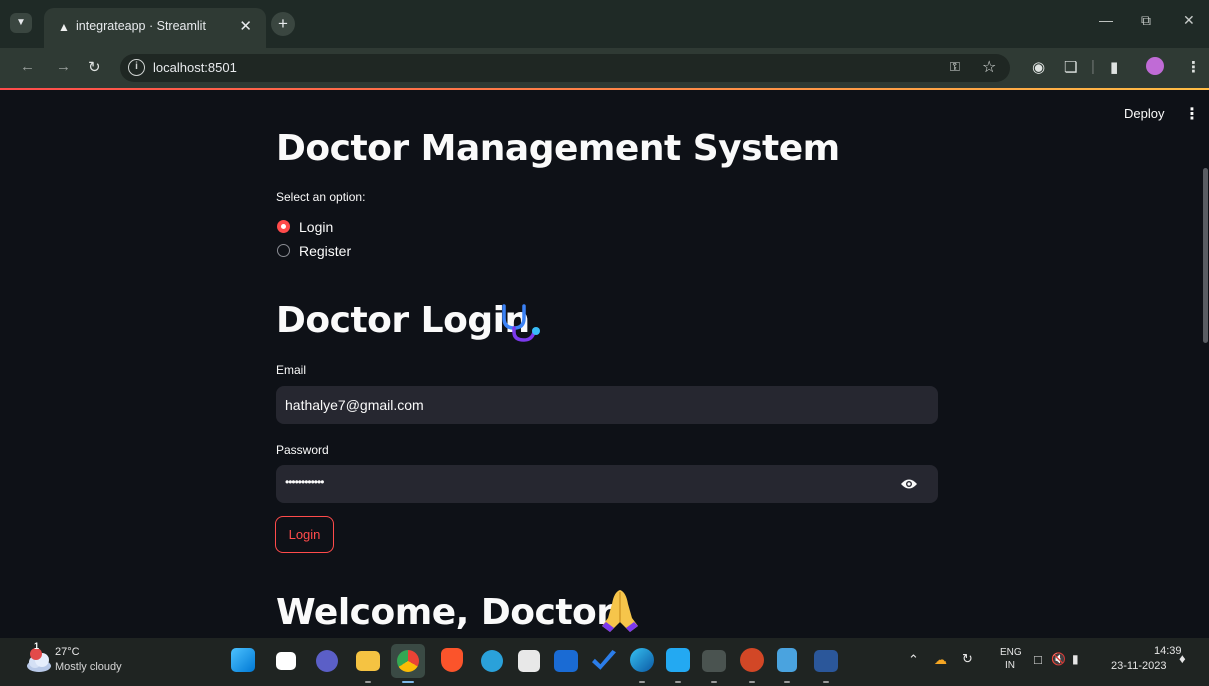 The image size is (1209, 686). What do you see at coordinates (955, 67) in the screenshot?
I see `password-key-icon: ⚿` at bounding box center [955, 67].